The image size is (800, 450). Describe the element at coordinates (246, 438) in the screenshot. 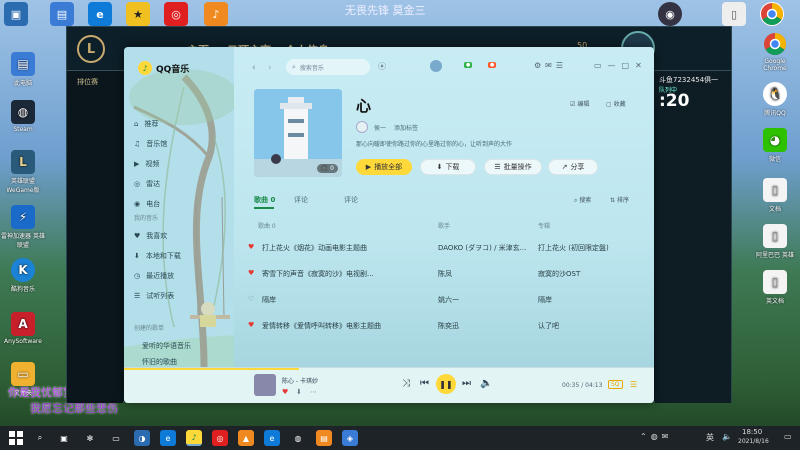

I see `app-icon: ▲` at that location.